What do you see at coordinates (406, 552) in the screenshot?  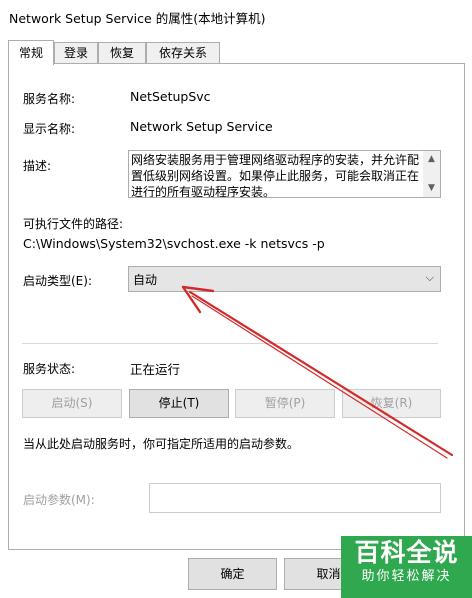 I see `watermark-main-text: 百科全说` at bounding box center [406, 552].